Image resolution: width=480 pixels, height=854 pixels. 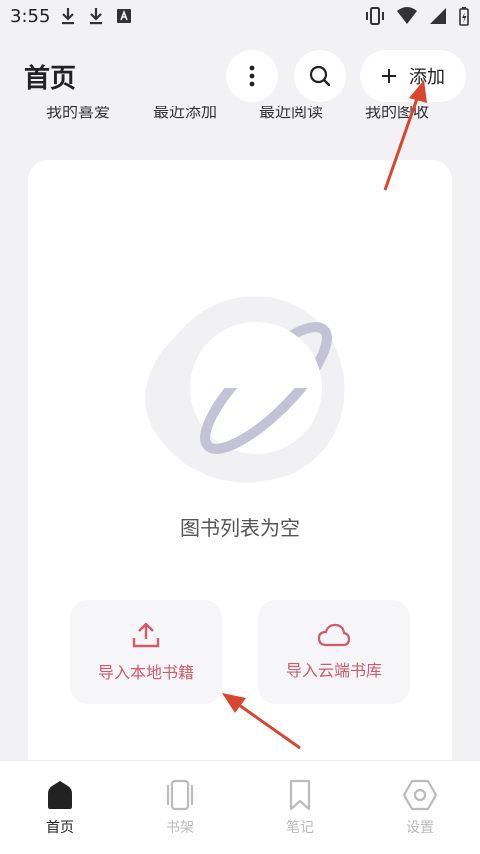 What do you see at coordinates (240, 17) in the screenshot?
I see `status-bar: 3:55` at bounding box center [240, 17].